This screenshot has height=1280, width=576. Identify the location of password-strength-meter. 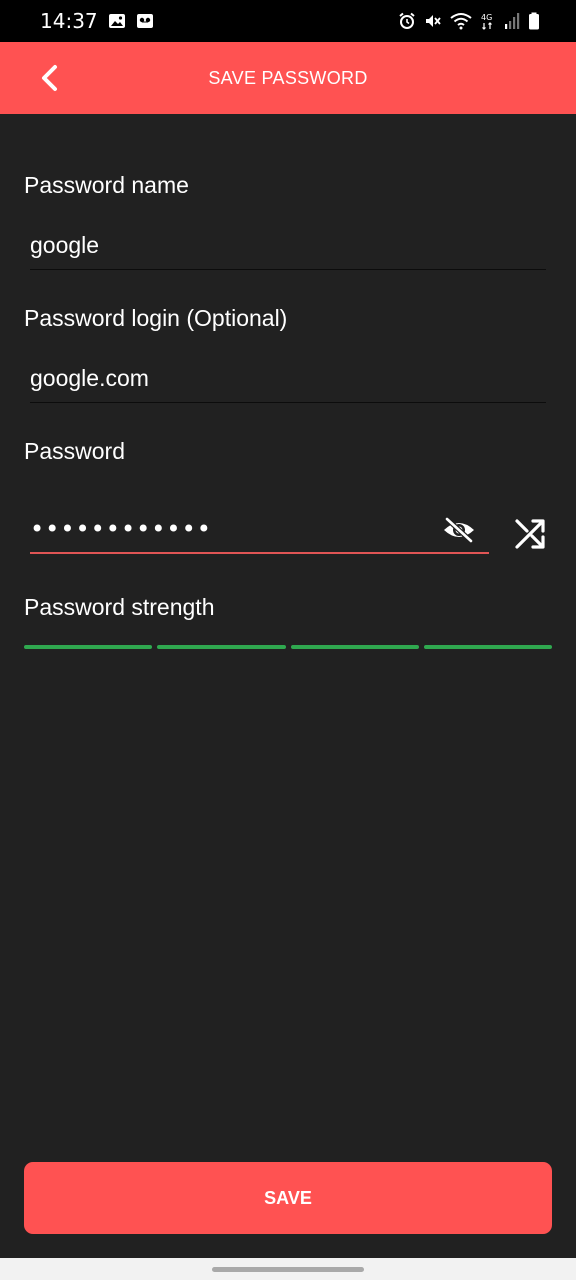
(288, 647).